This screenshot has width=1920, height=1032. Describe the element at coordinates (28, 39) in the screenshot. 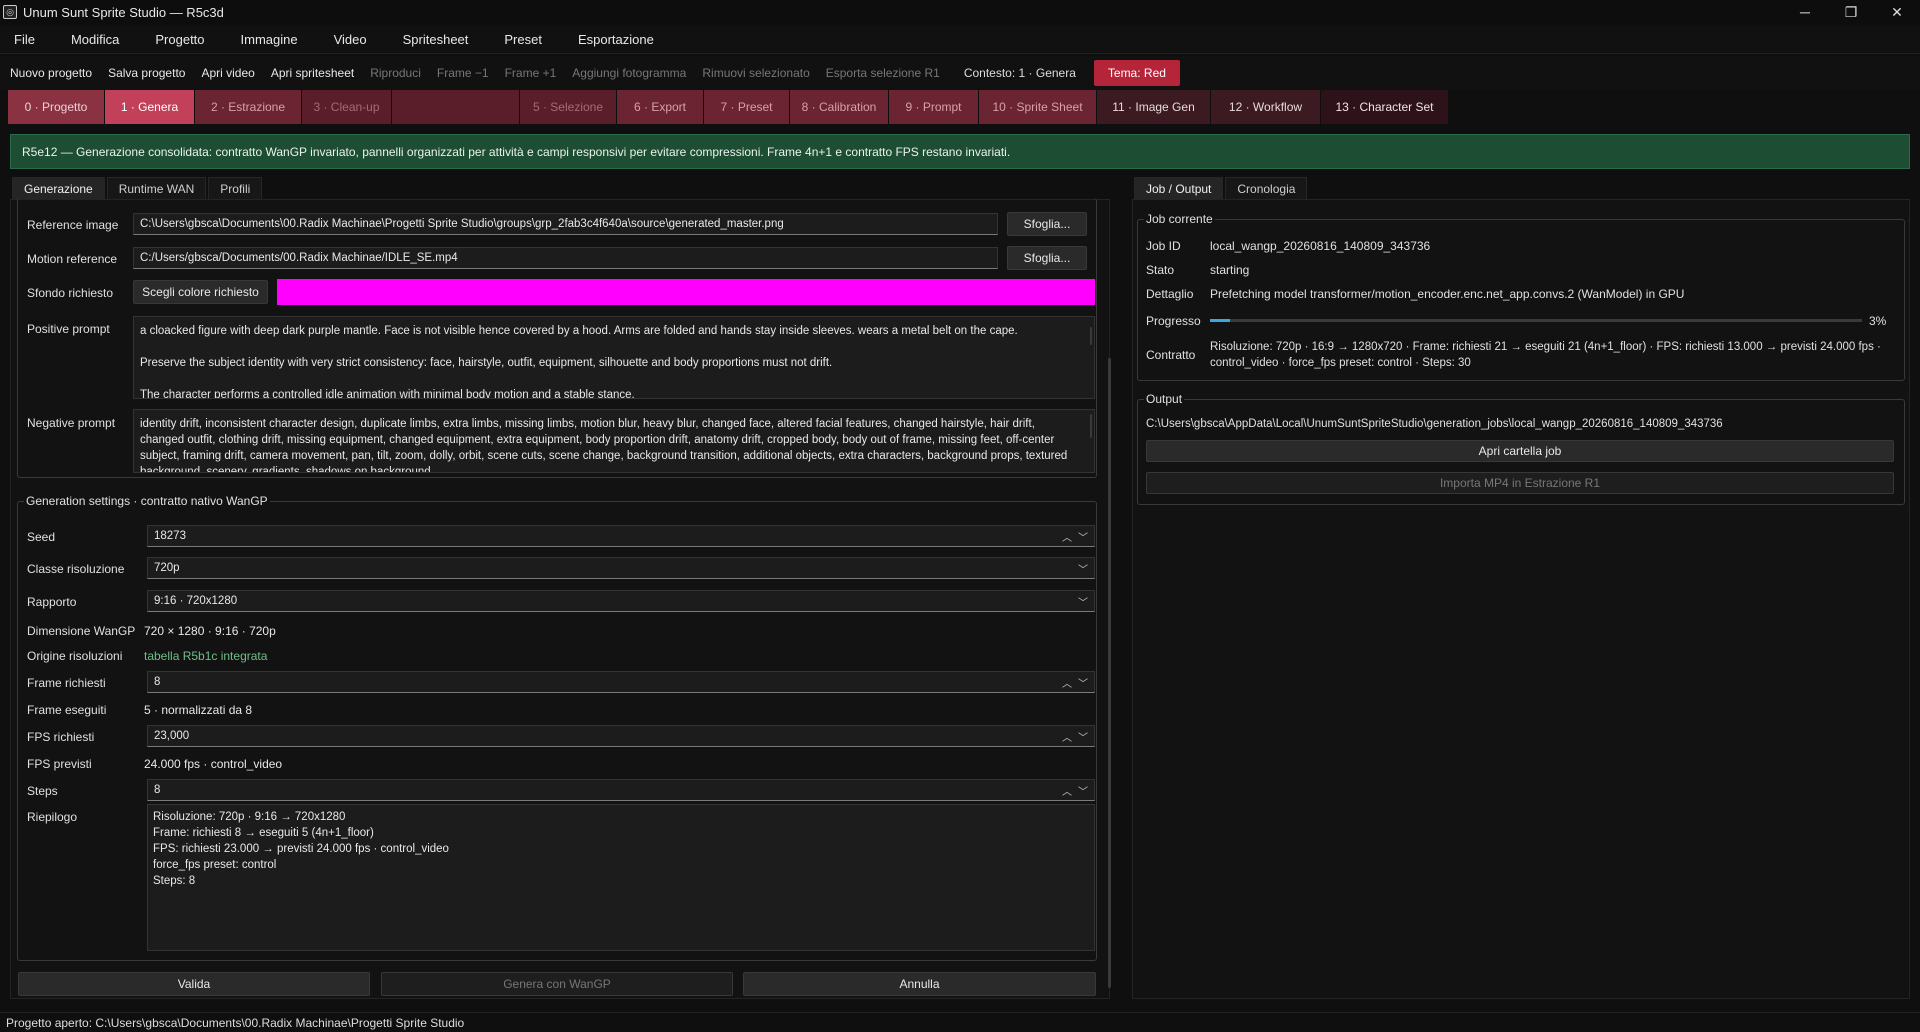

I see `menu-file: File` at that location.